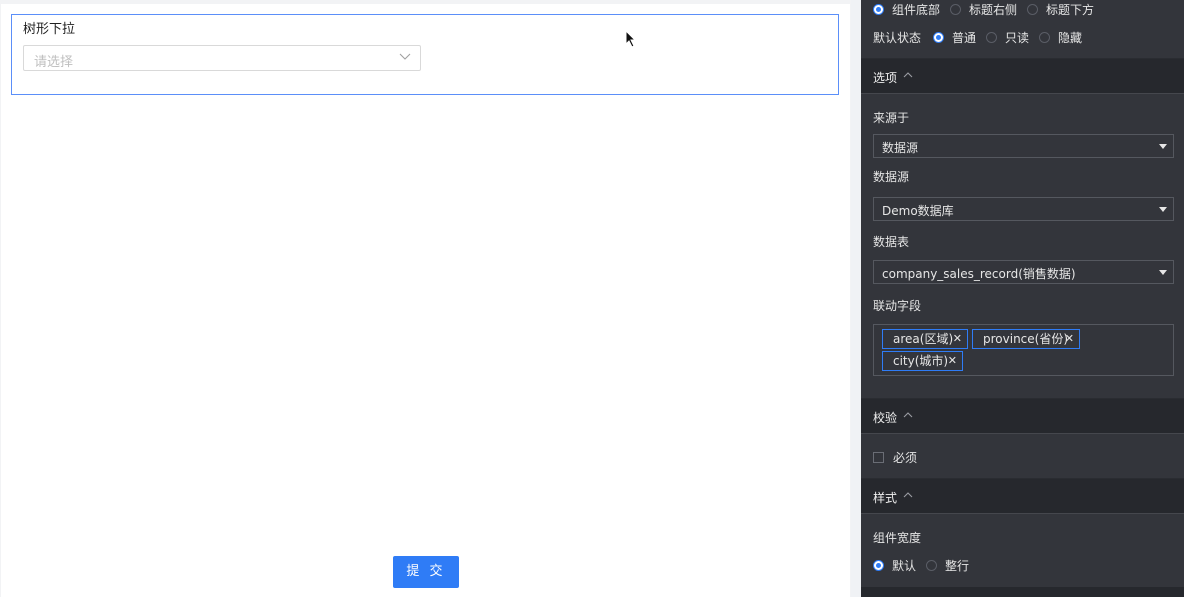  What do you see at coordinates (897, 538) in the screenshot?
I see `width-label: 组件宽度` at bounding box center [897, 538].